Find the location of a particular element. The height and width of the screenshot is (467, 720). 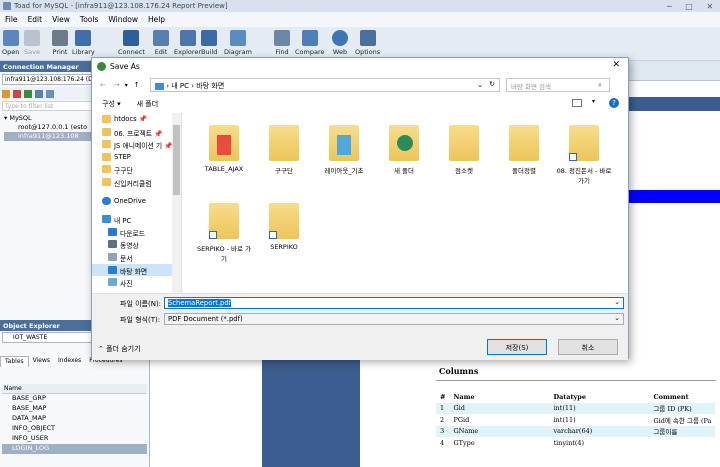

table-row: 3 GName varchar(64) 그룹이름 is located at coordinates (576, 431).